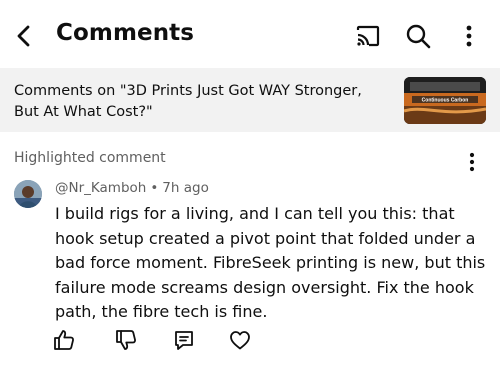  I want to click on comment-actions, so click(250, 341).